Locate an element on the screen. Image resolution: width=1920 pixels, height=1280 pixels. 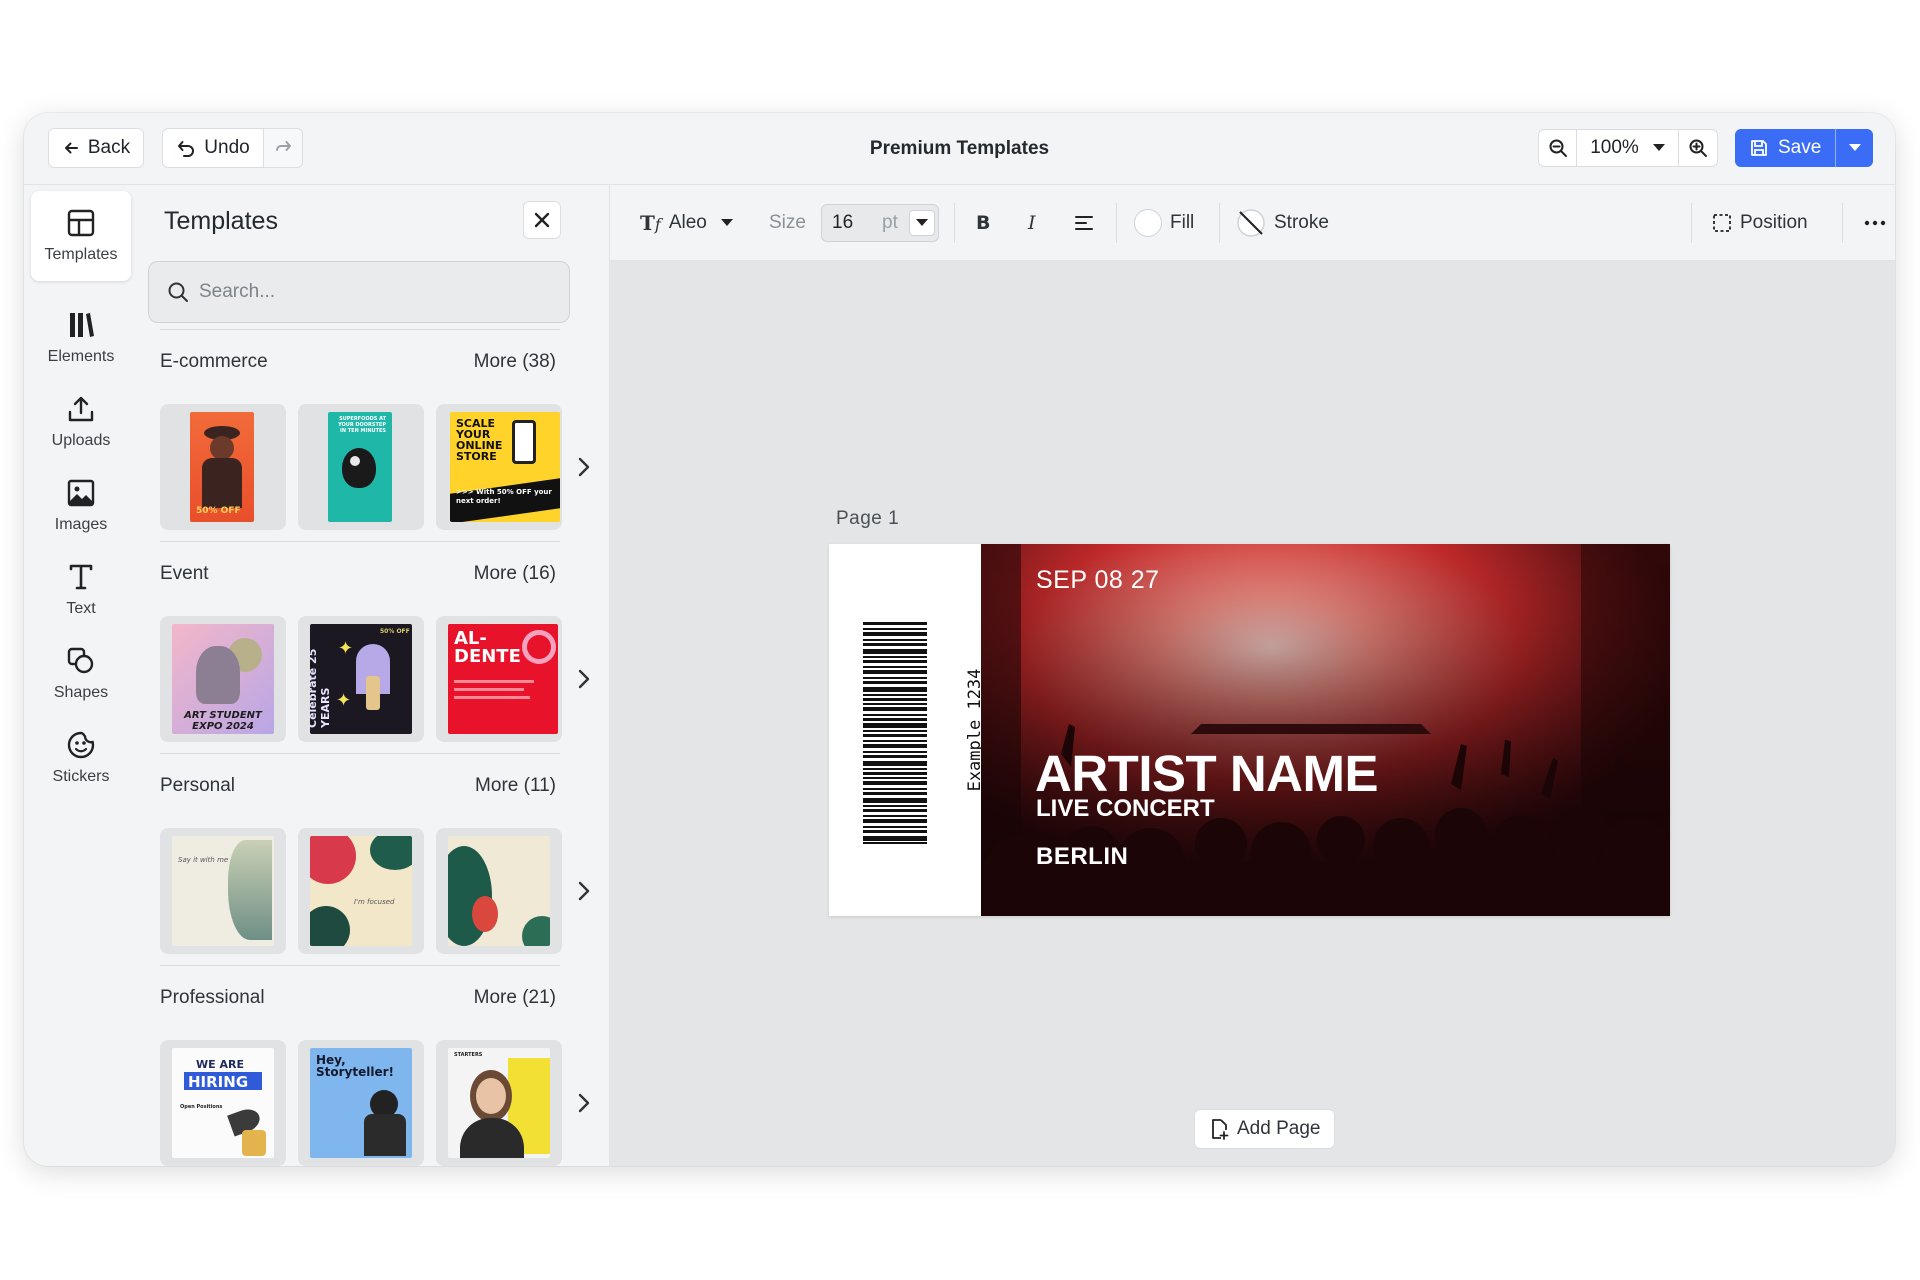
template-thumb is located at coordinates (499, 891).